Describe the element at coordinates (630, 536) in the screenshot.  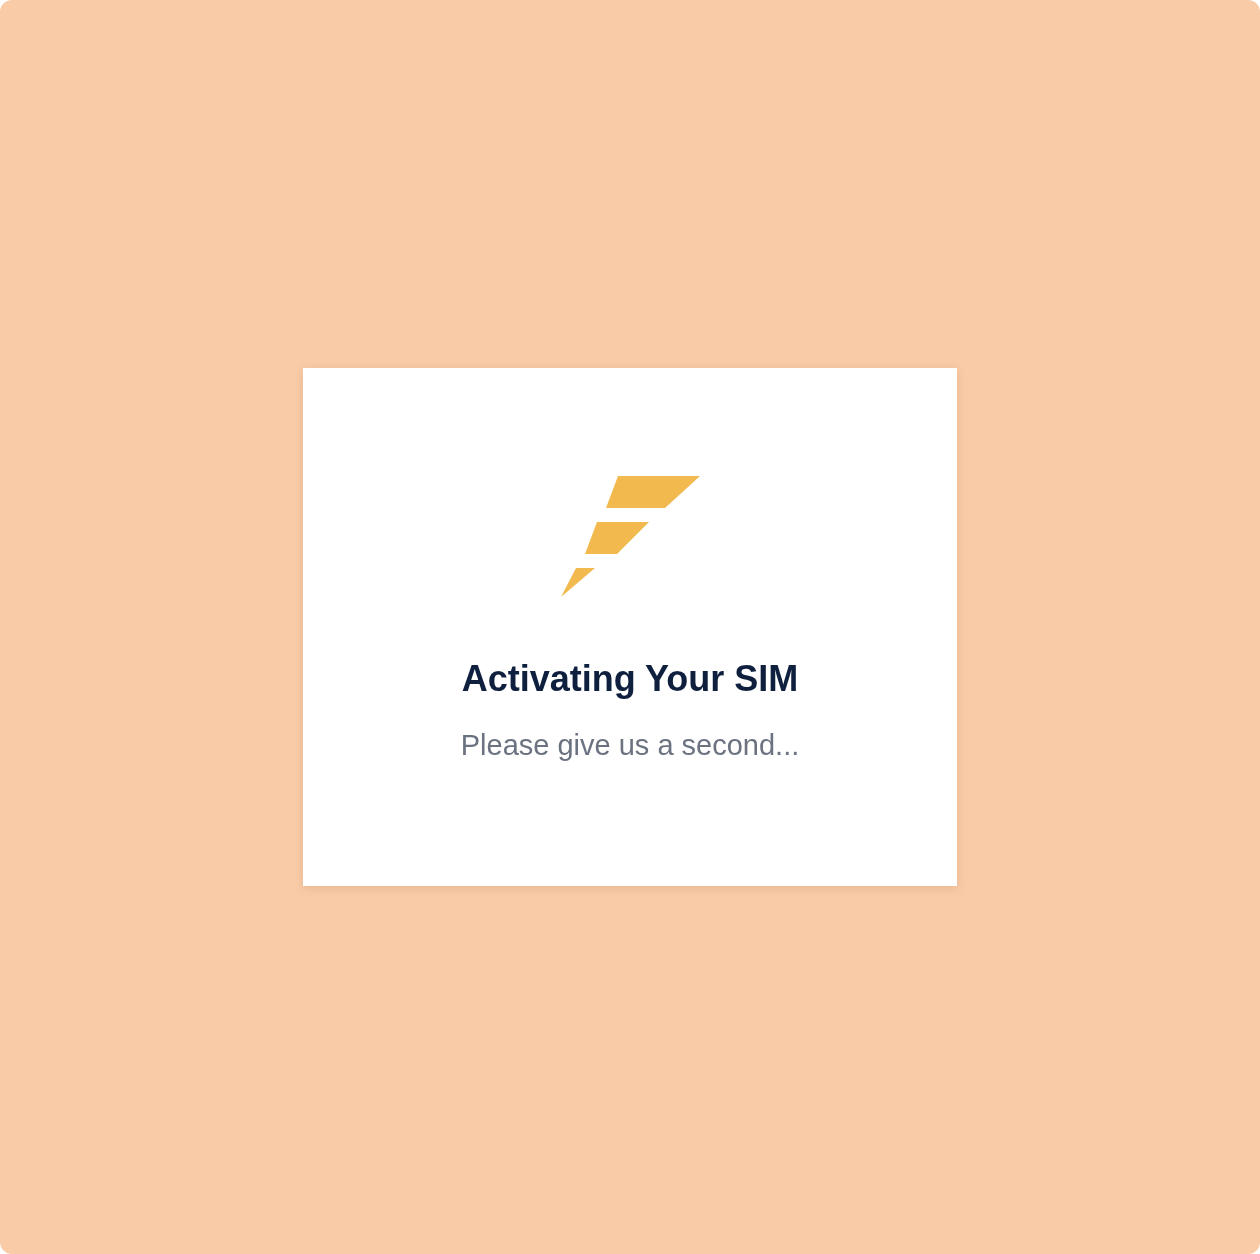
I see `lightning-logo-icon` at that location.